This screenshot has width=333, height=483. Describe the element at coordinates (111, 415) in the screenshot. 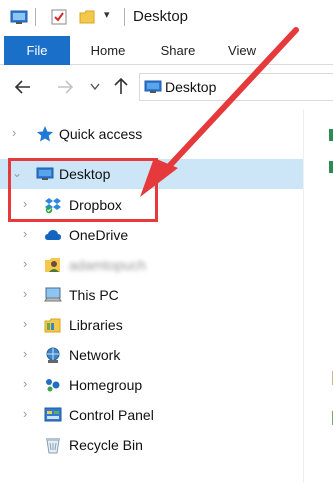

I see `nav-item-label: Control Panel` at that location.